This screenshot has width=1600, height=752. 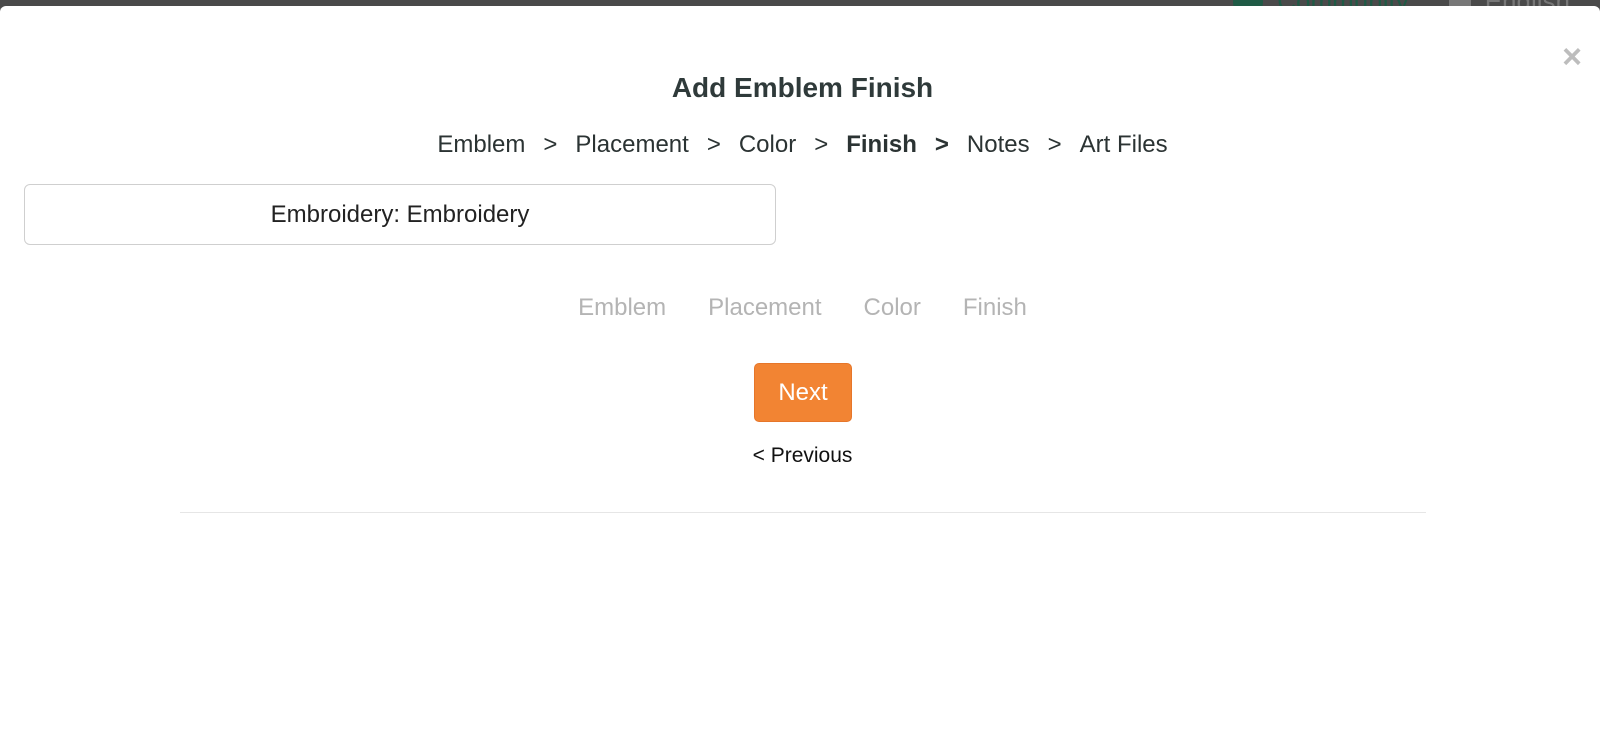 I want to click on breadcrumb-emblem: Emblem, so click(x=481, y=145).